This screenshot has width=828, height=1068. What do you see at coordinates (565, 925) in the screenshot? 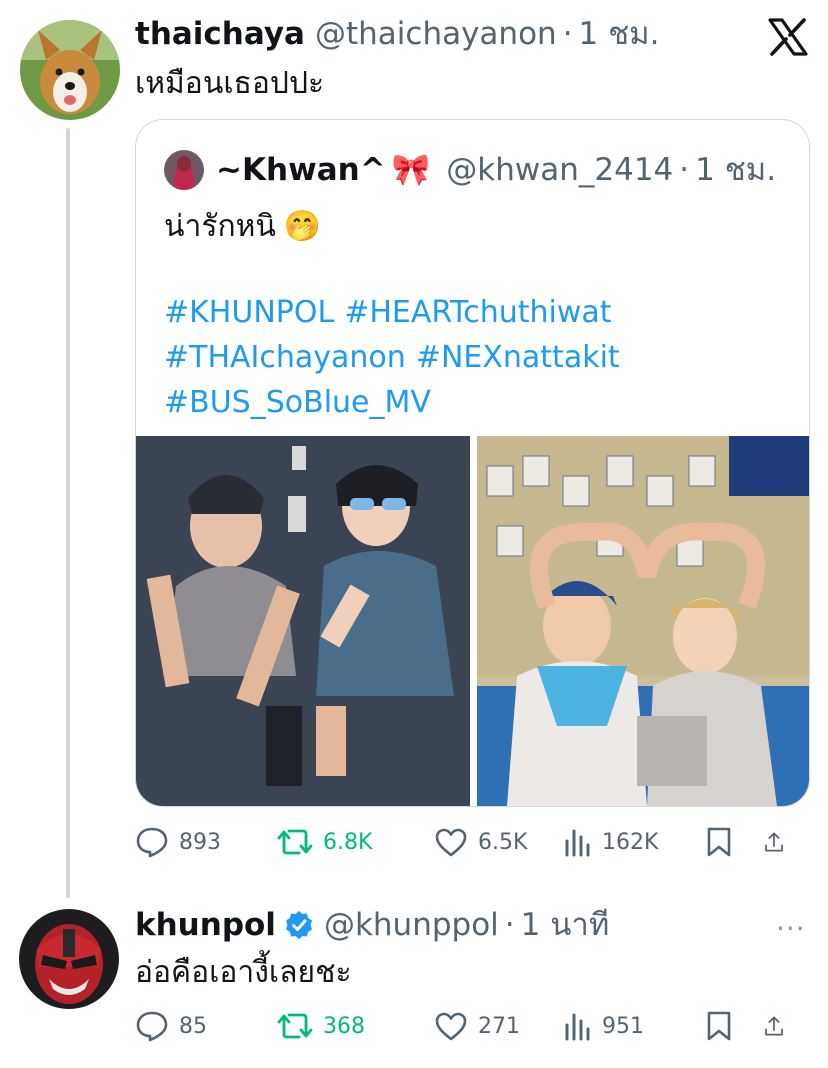
I see `reply-timestamp: 1 นาที` at bounding box center [565, 925].